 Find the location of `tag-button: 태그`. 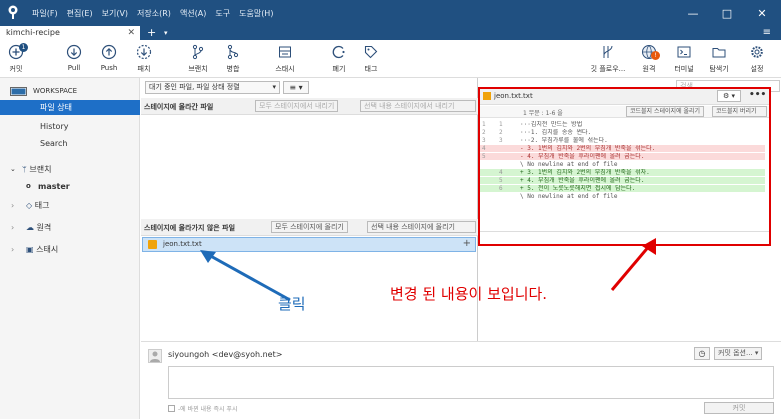

tag-button: 태그 is located at coordinates (371, 59).